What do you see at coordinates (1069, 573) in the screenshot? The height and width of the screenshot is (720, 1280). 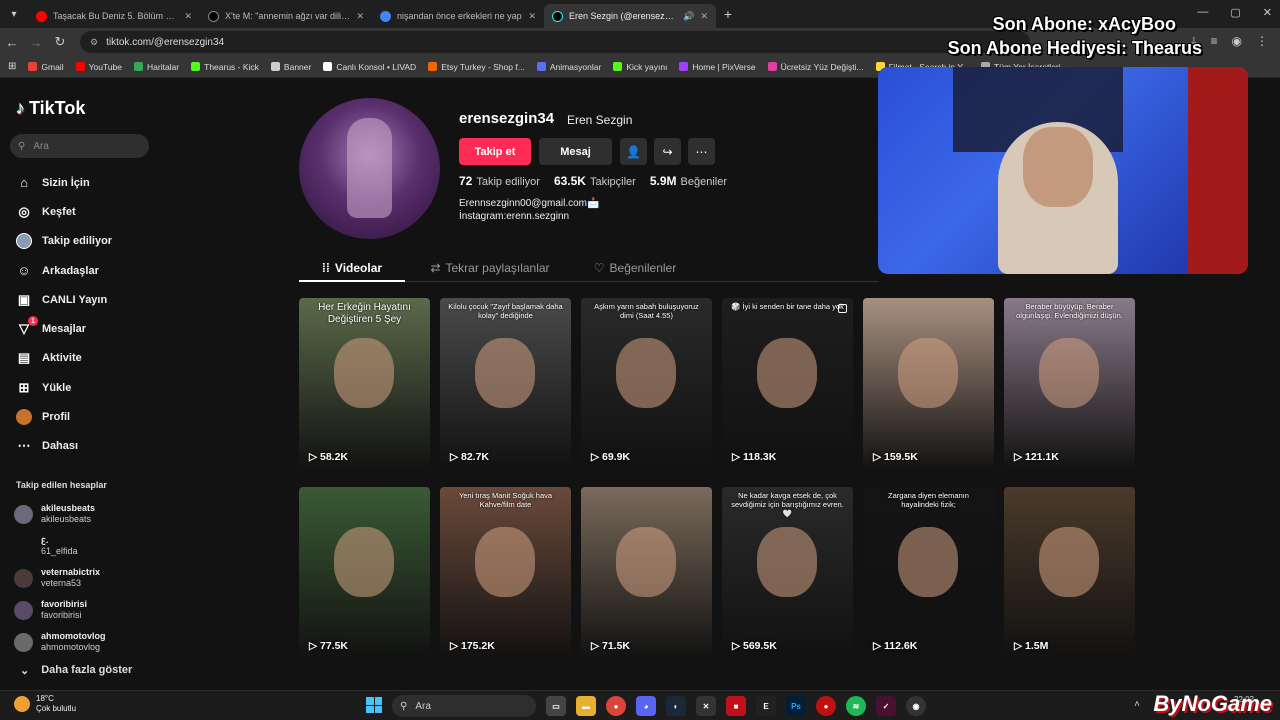 I see `video-card: ▷ 1.5M` at bounding box center [1069, 573].